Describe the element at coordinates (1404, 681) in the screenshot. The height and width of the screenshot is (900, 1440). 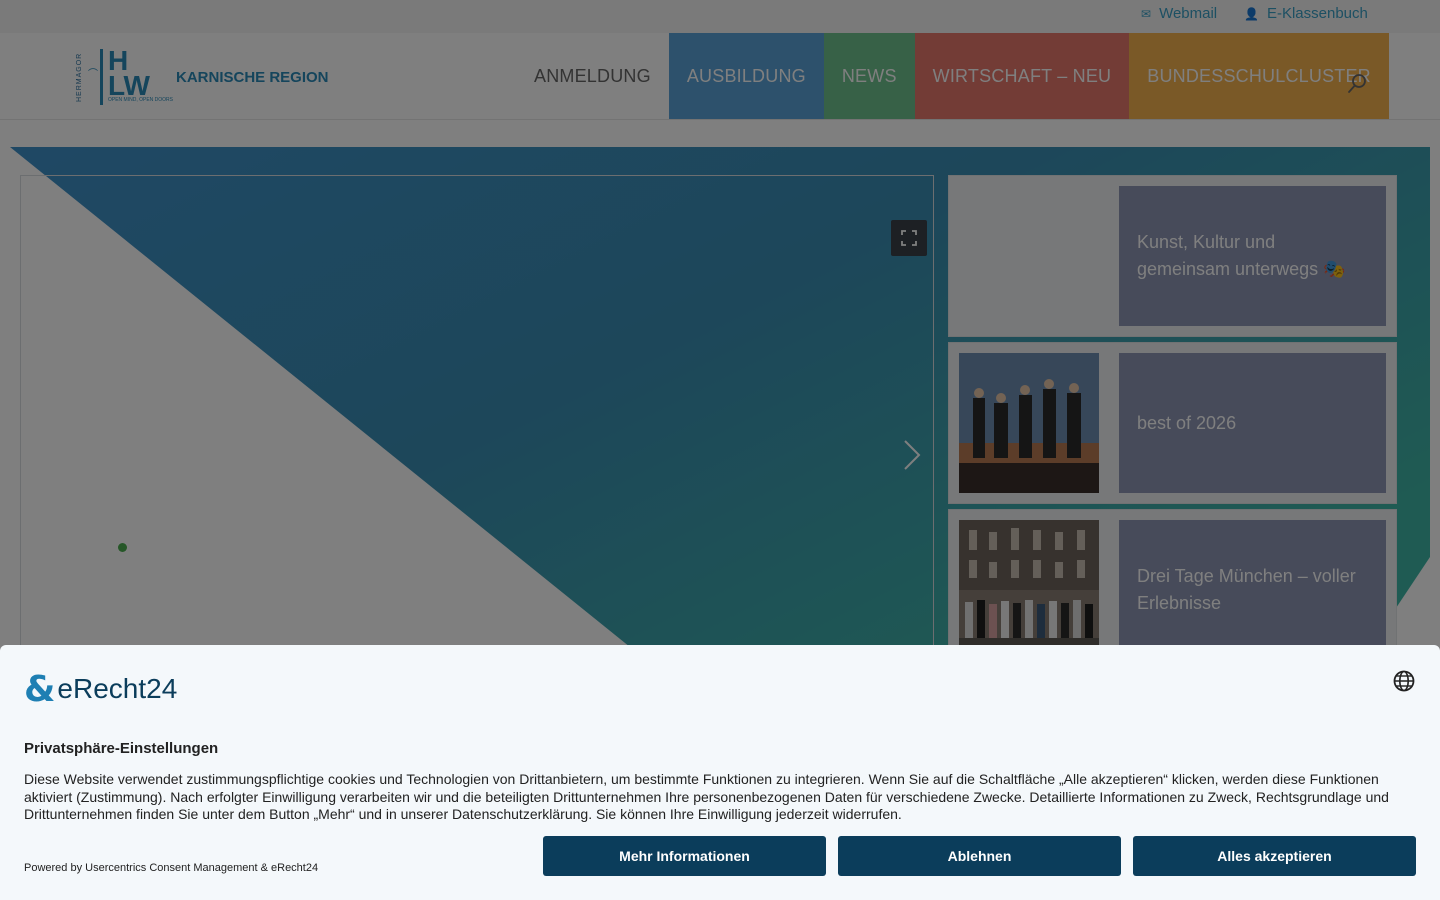
I see `globe-icon` at that location.